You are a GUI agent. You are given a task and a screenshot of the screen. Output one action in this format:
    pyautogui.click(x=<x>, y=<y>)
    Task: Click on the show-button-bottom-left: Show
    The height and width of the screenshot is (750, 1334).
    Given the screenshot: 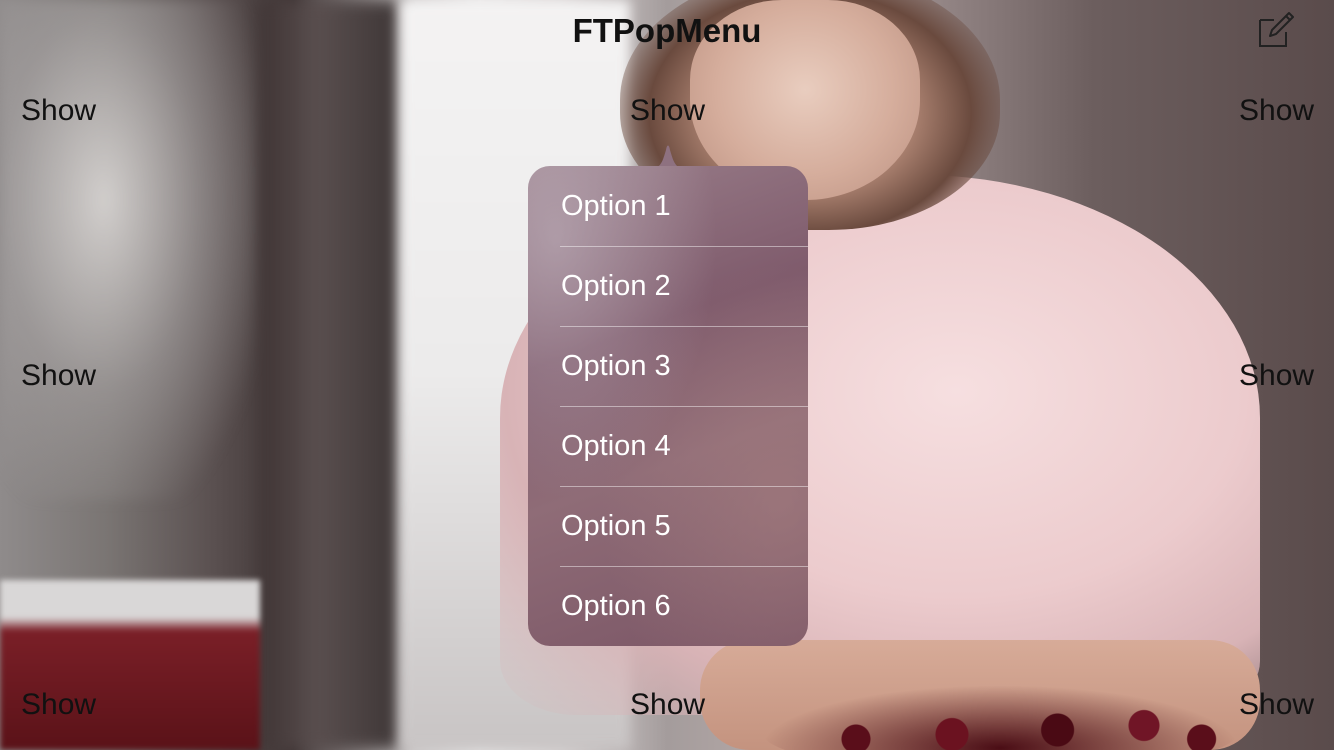 What is the action you would take?
    pyautogui.click(x=58, y=705)
    